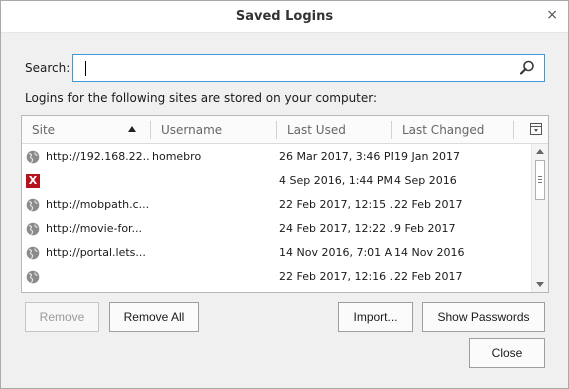 The image size is (569, 389). I want to click on titlebar: Saved Logins ×, so click(284, 17).